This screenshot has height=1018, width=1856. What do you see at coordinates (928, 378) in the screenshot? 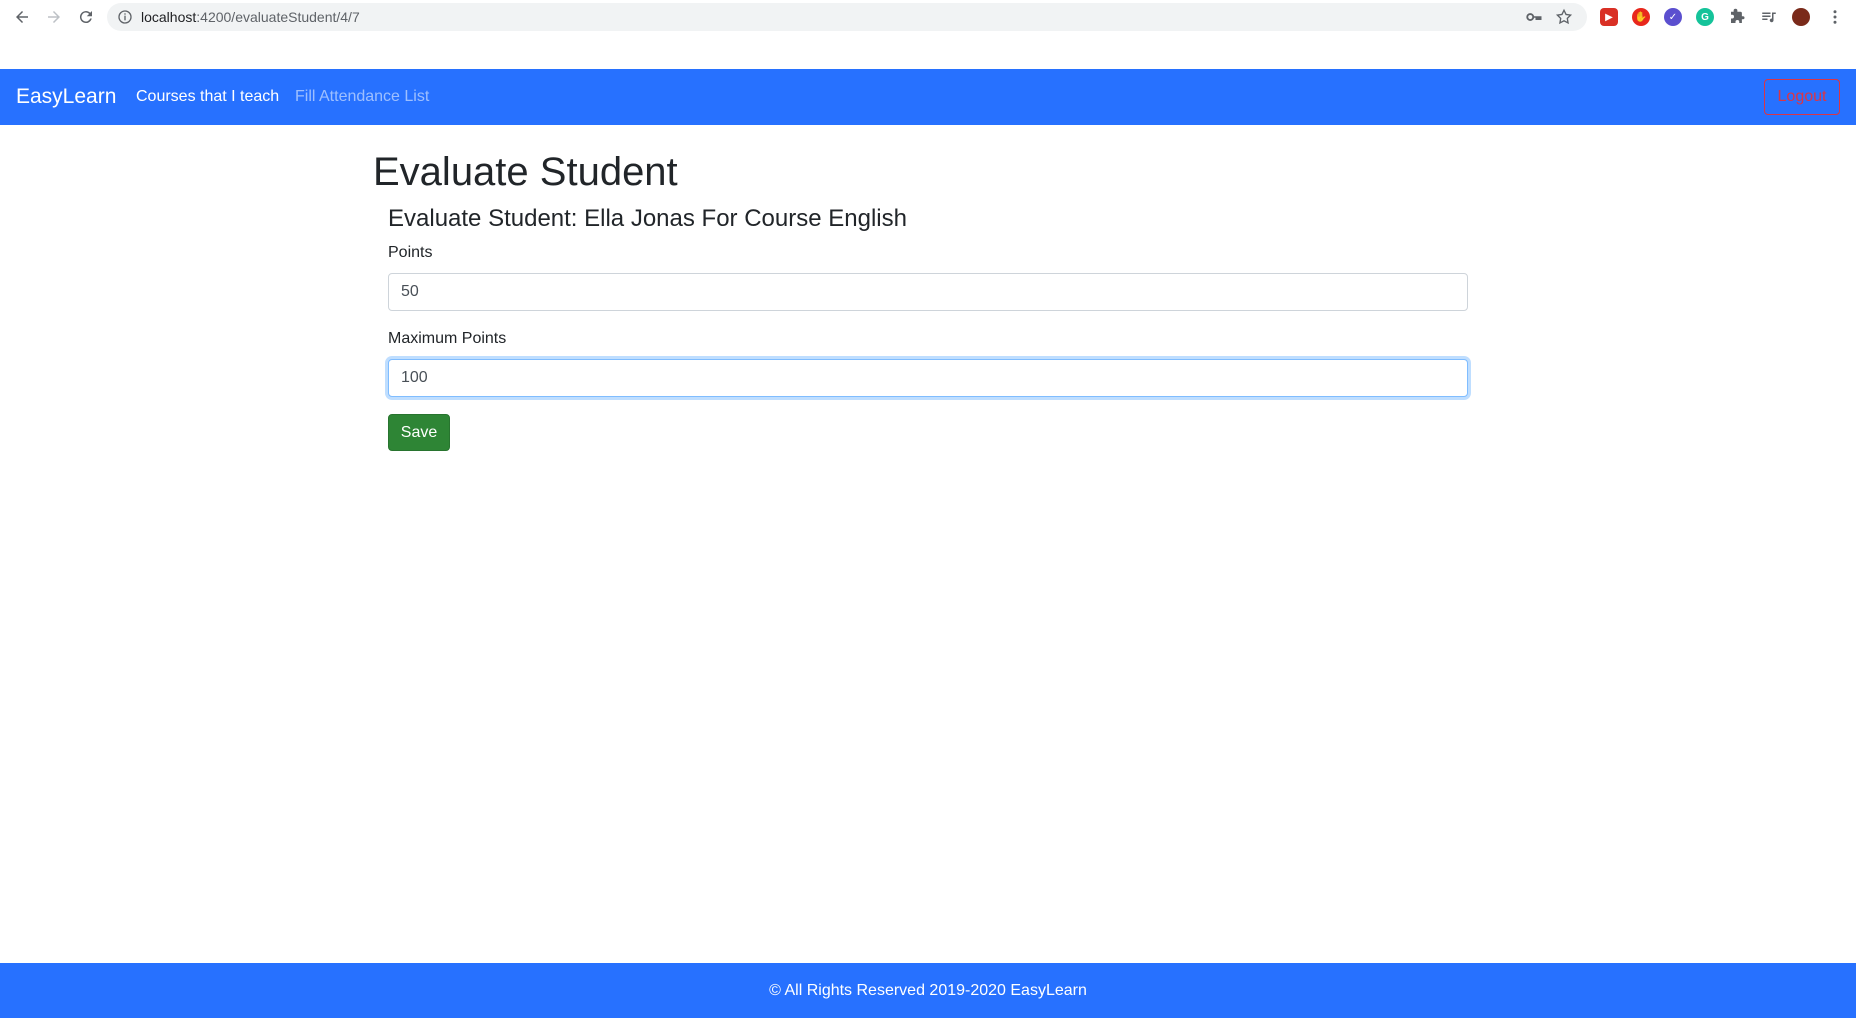
I see `maximum-points-input` at bounding box center [928, 378].